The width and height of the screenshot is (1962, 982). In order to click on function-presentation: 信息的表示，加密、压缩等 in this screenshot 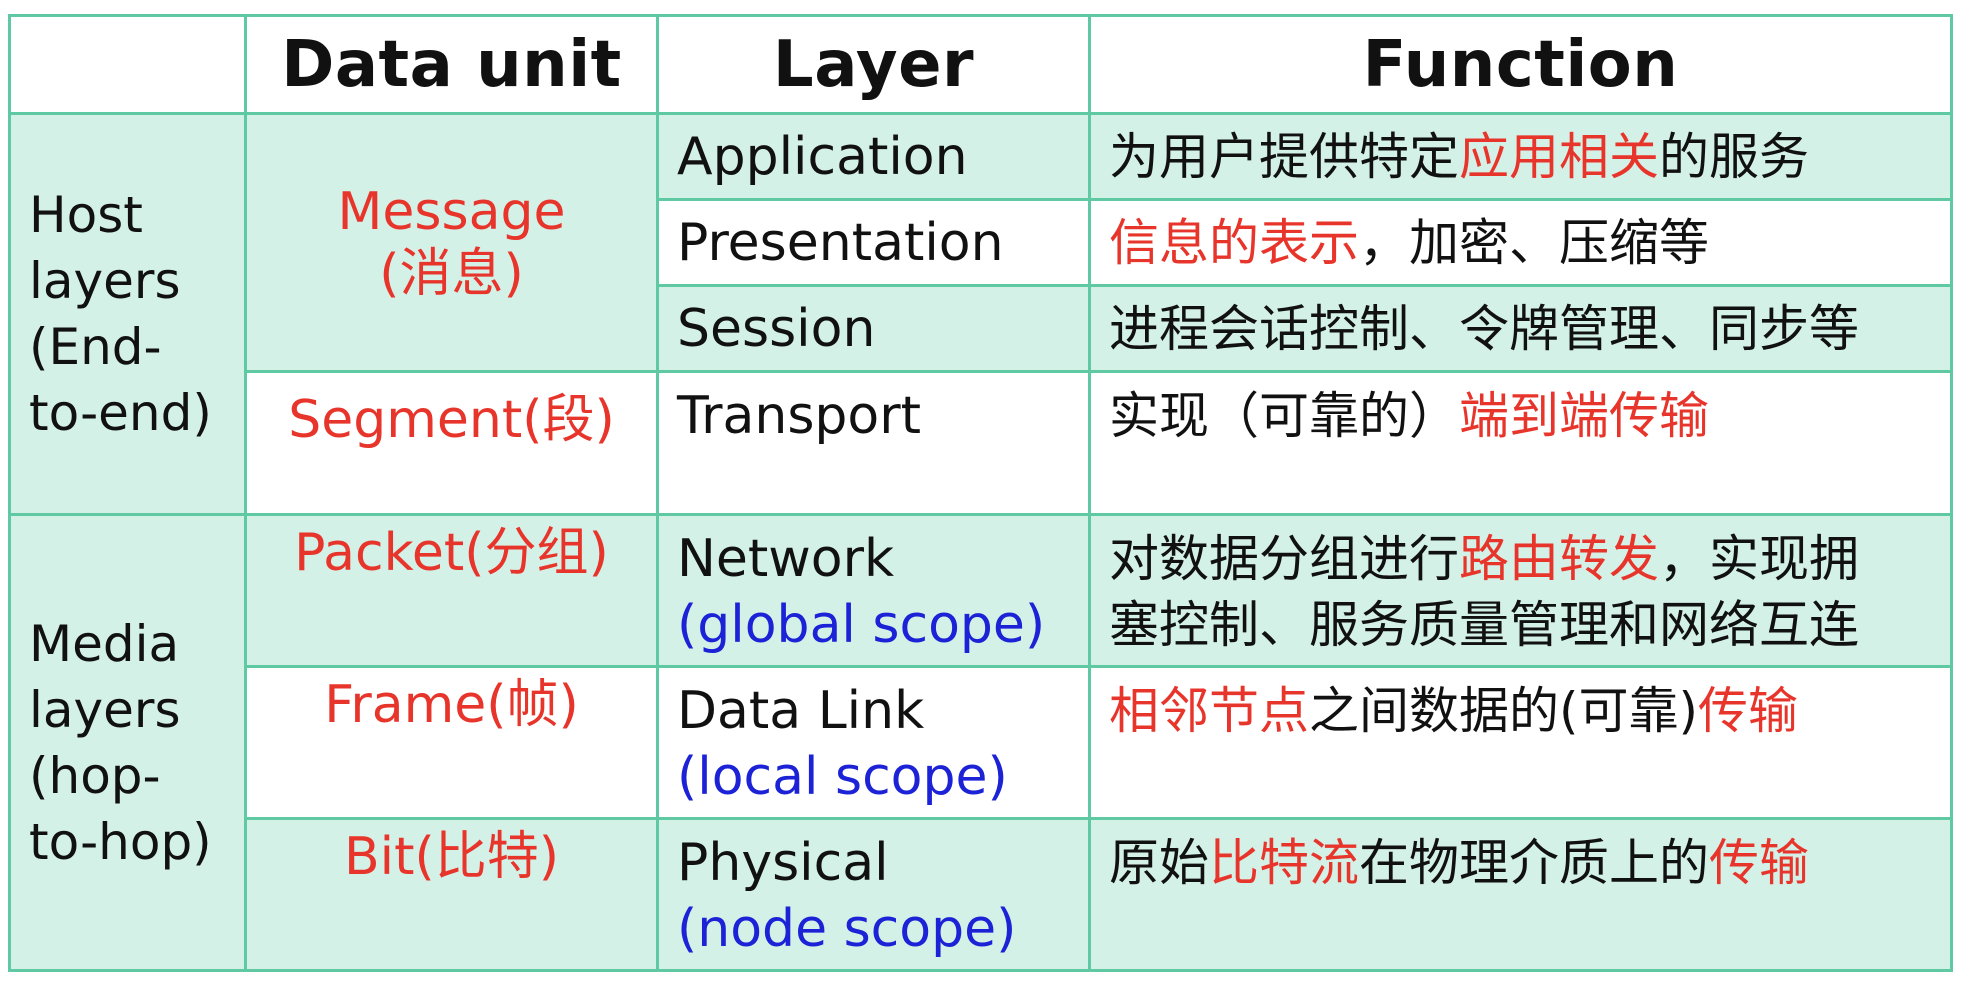, I will do `click(1520, 242)`.